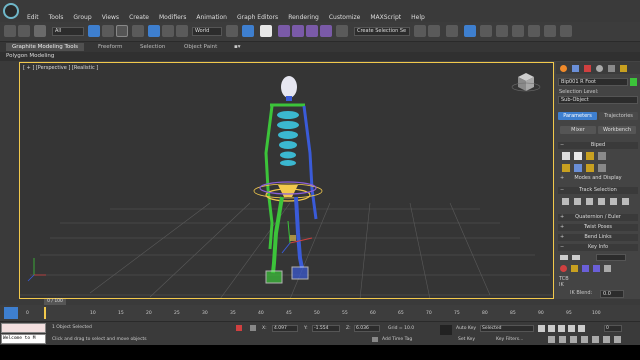  I want to click on next-frame-icon, so click(571, 328).